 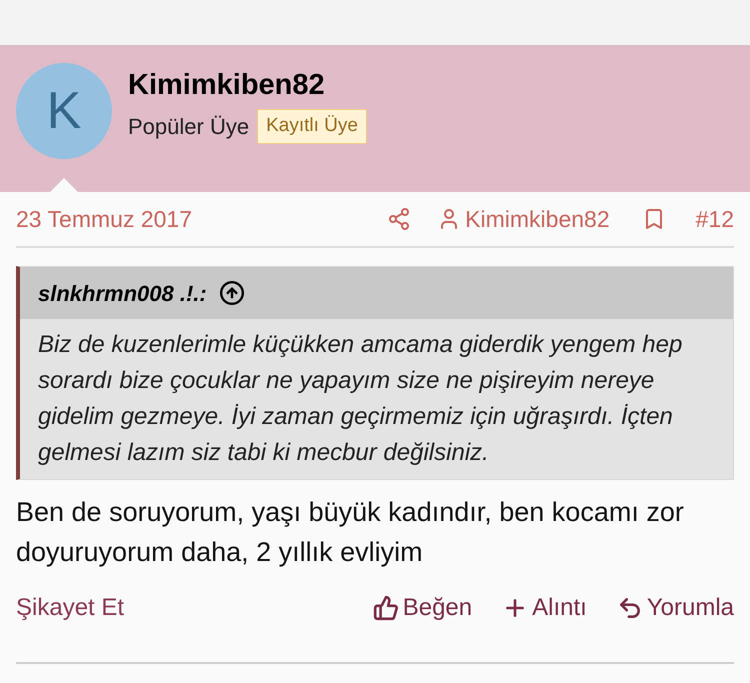 What do you see at coordinates (399, 219) in the screenshot?
I see `share-icon` at bounding box center [399, 219].